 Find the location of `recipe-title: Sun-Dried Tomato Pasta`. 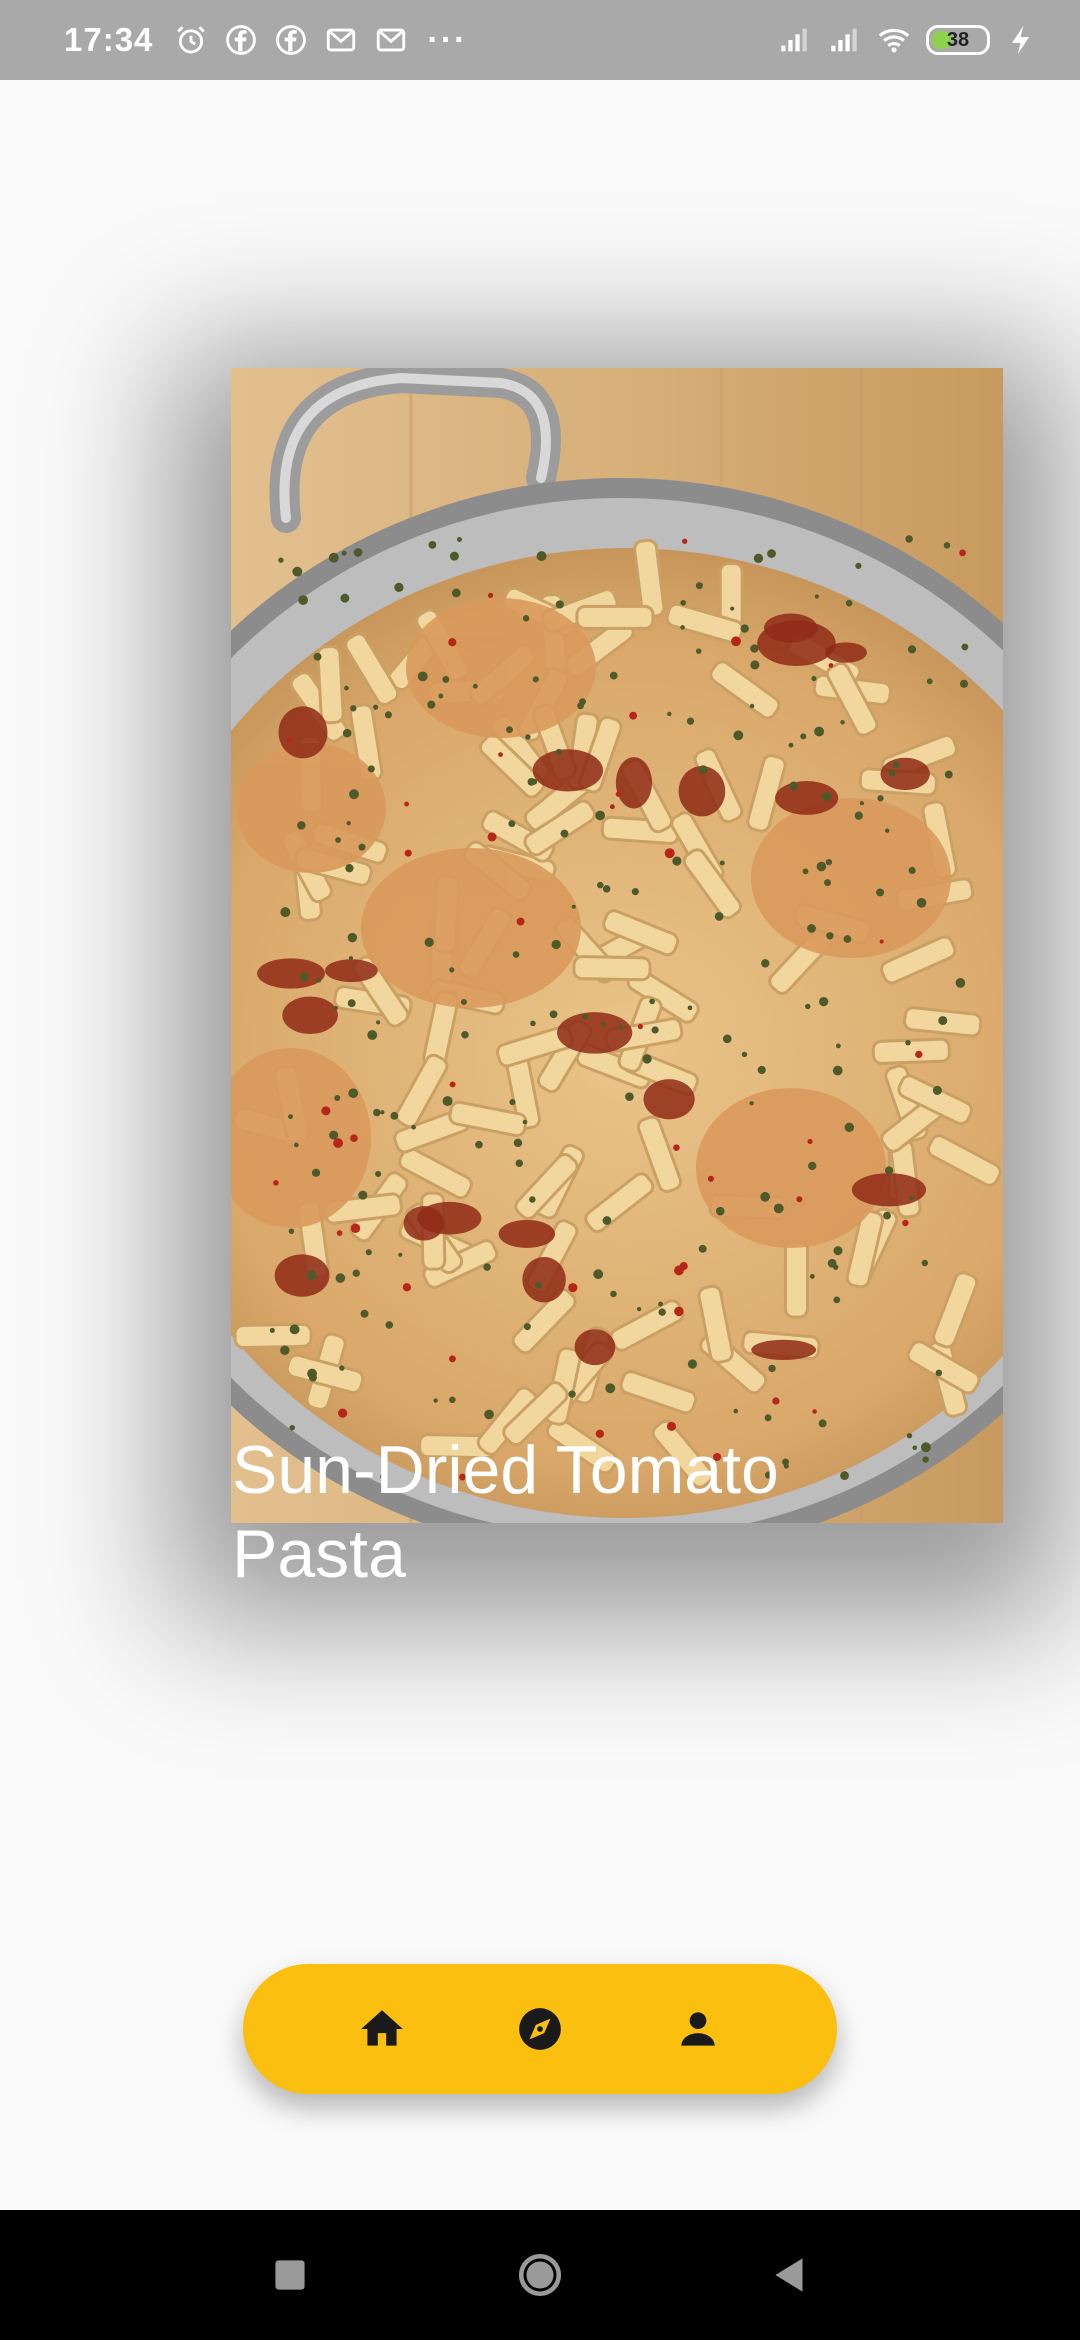

recipe-title: Sun-Dried Tomato Pasta is located at coordinates (592, 1512).